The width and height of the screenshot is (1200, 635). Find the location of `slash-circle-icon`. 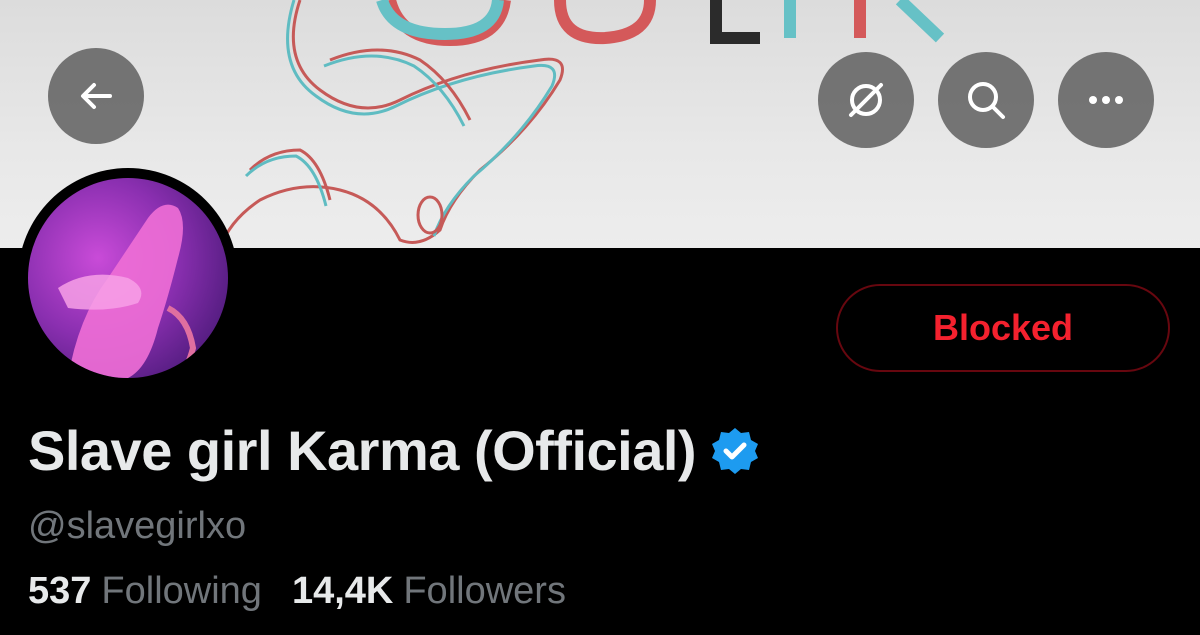

slash-circle-icon is located at coordinates (866, 100).